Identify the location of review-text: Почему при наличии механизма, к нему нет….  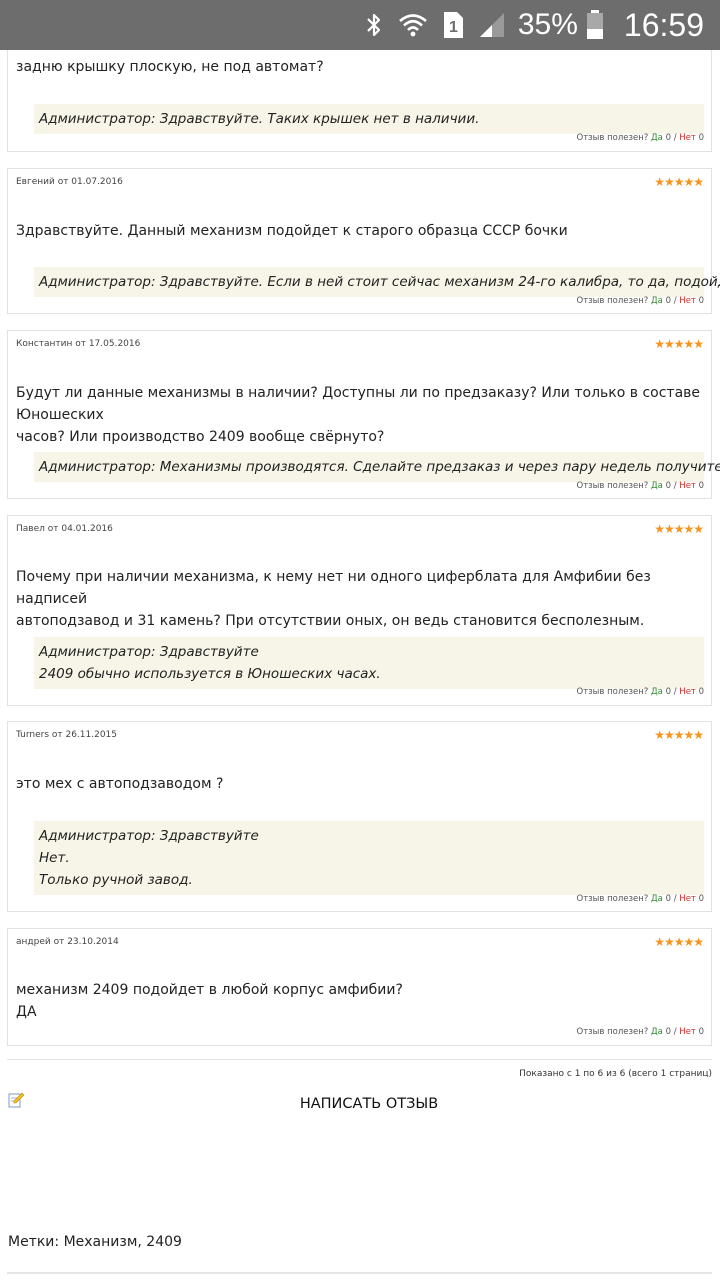
(358, 599).